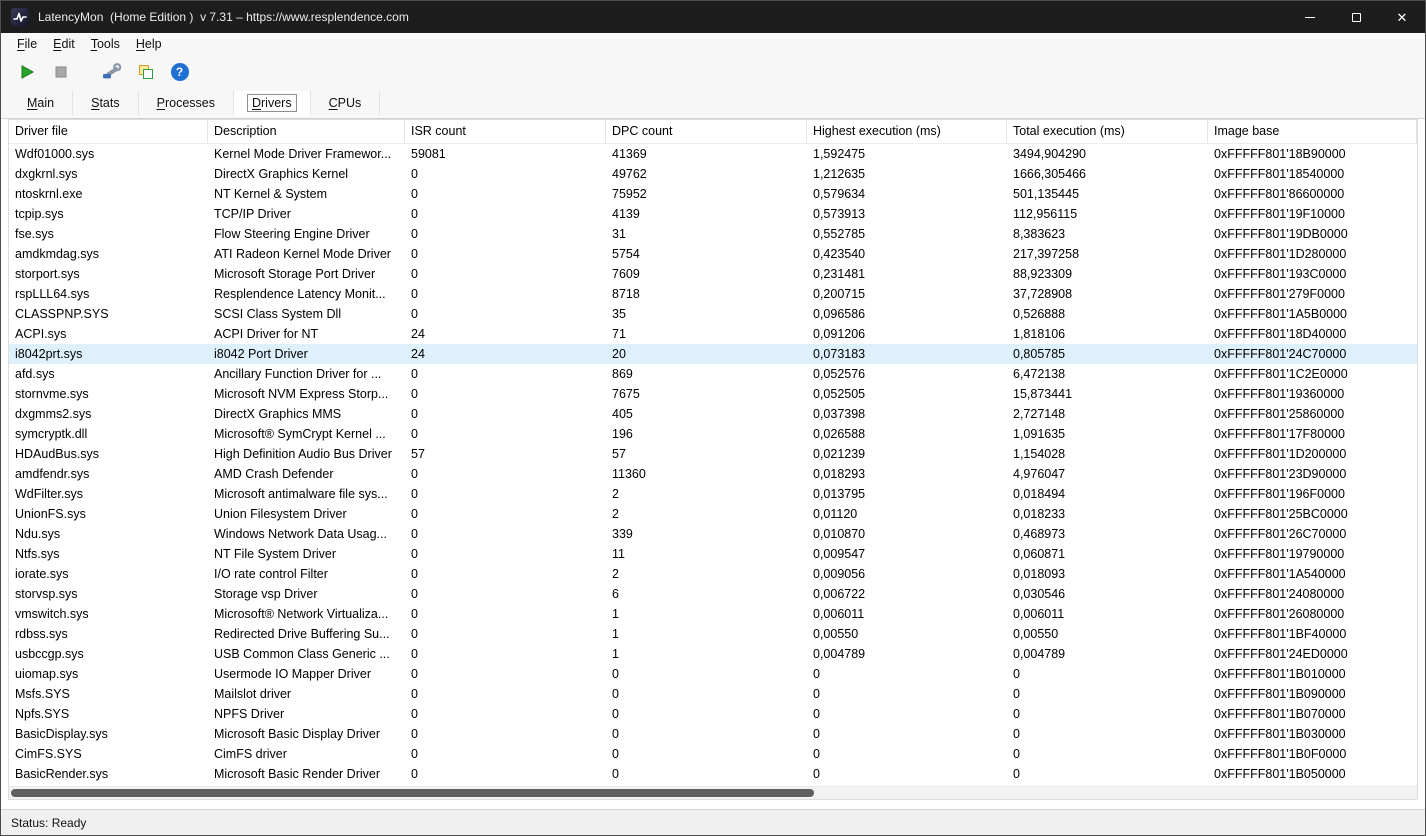  Describe the element at coordinates (629, 474) in the screenshot. I see `cell: 11360` at that location.